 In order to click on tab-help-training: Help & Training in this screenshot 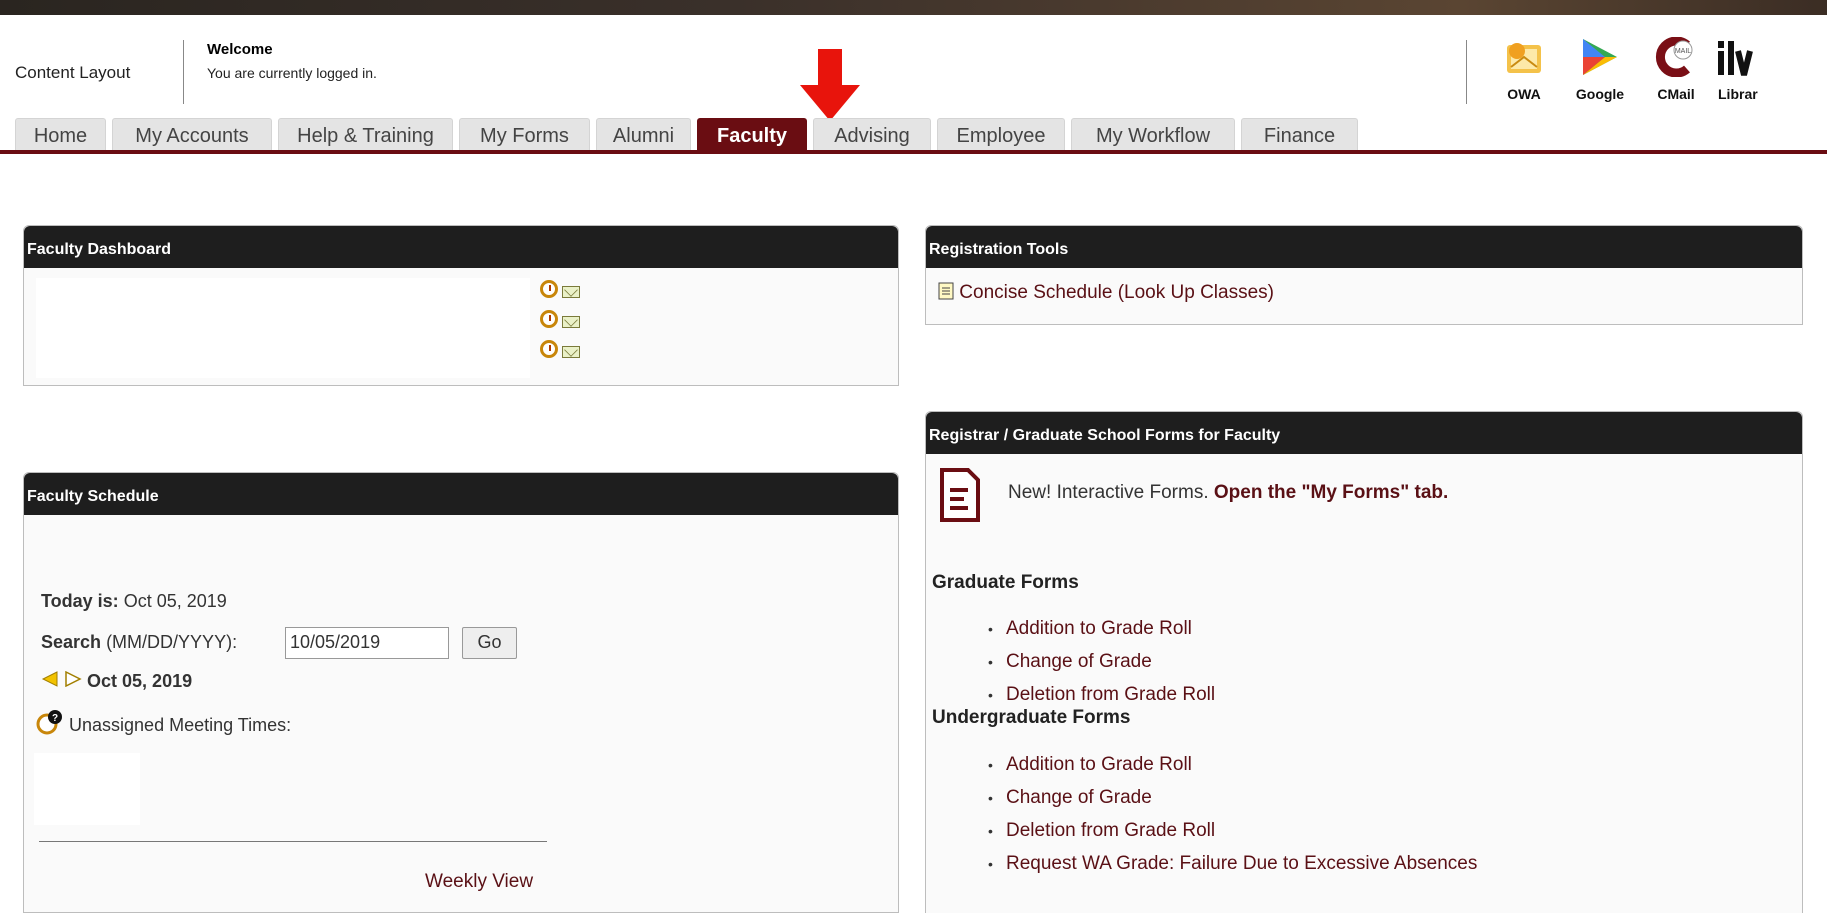, I will do `click(365, 134)`.